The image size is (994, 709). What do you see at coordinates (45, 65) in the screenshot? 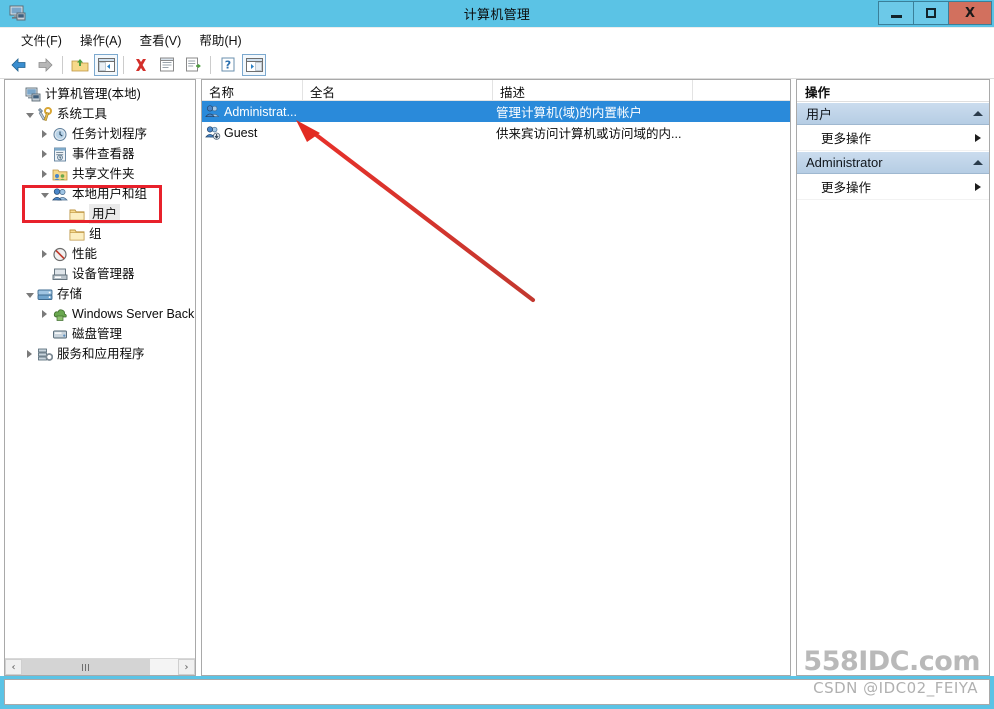
I see `forward-icon` at bounding box center [45, 65].